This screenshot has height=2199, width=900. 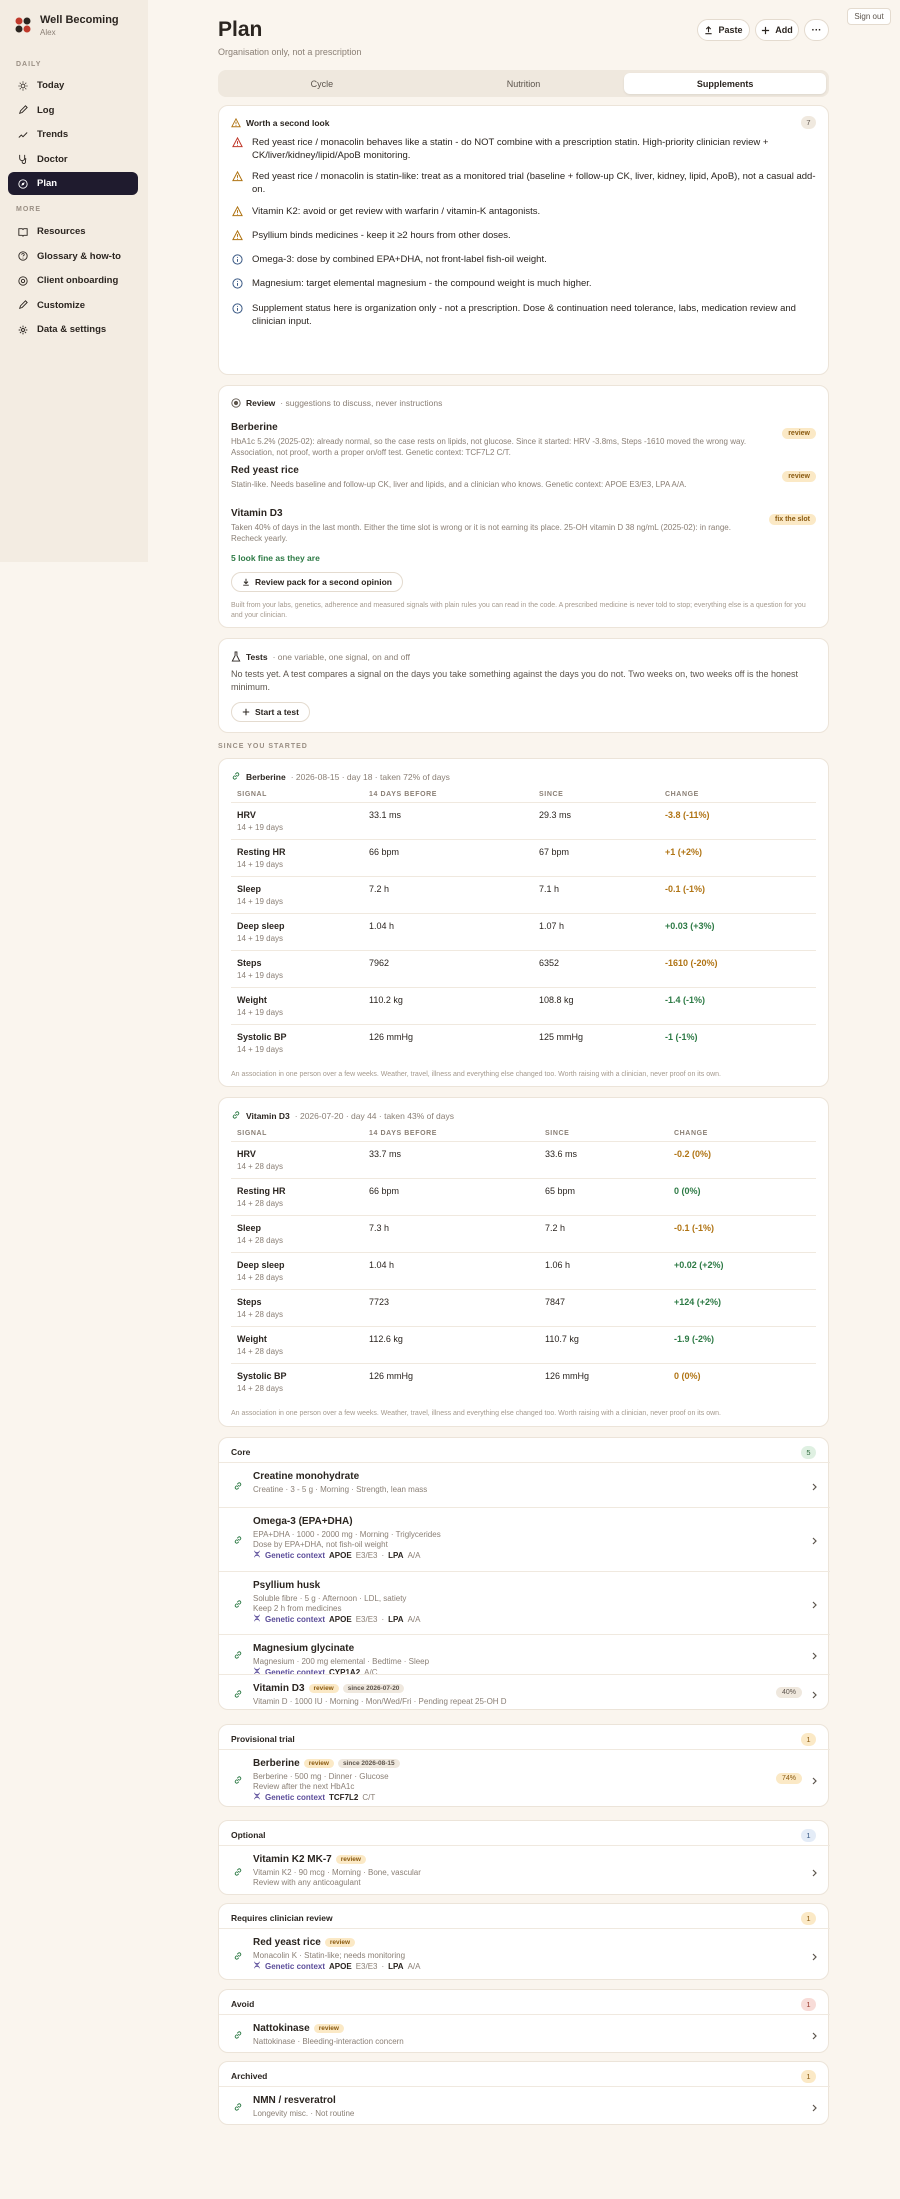 I want to click on nav-item-data-settings: Data & settings, so click(x=73, y=329).